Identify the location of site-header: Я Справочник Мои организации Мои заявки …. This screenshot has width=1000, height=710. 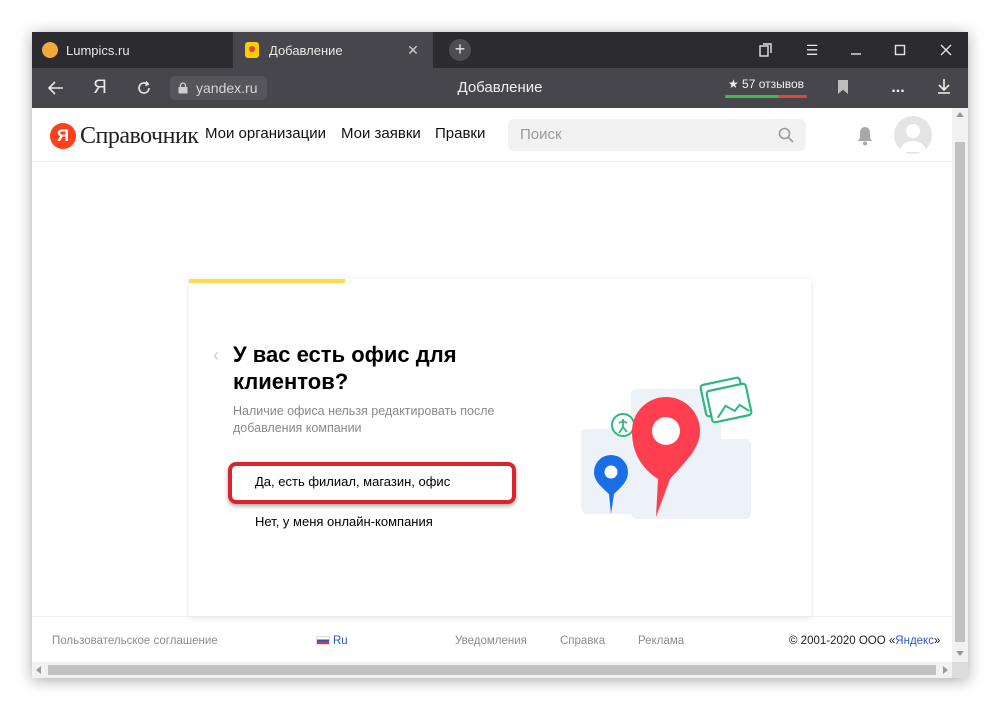
(492, 135).